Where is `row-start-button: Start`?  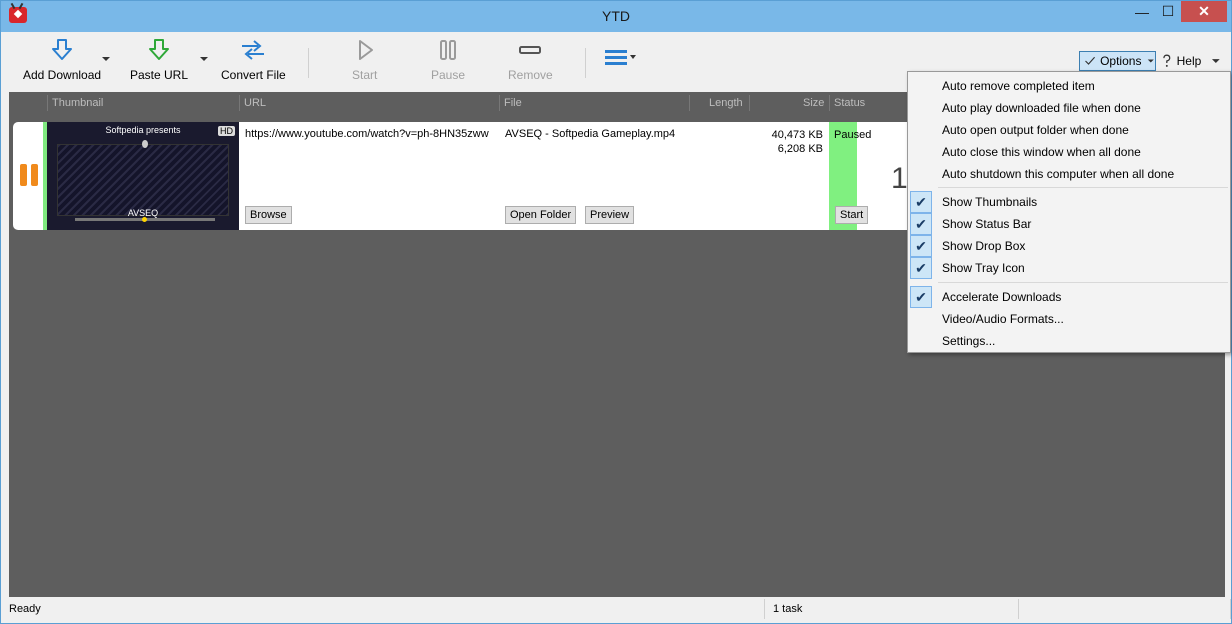 row-start-button: Start is located at coordinates (852, 215).